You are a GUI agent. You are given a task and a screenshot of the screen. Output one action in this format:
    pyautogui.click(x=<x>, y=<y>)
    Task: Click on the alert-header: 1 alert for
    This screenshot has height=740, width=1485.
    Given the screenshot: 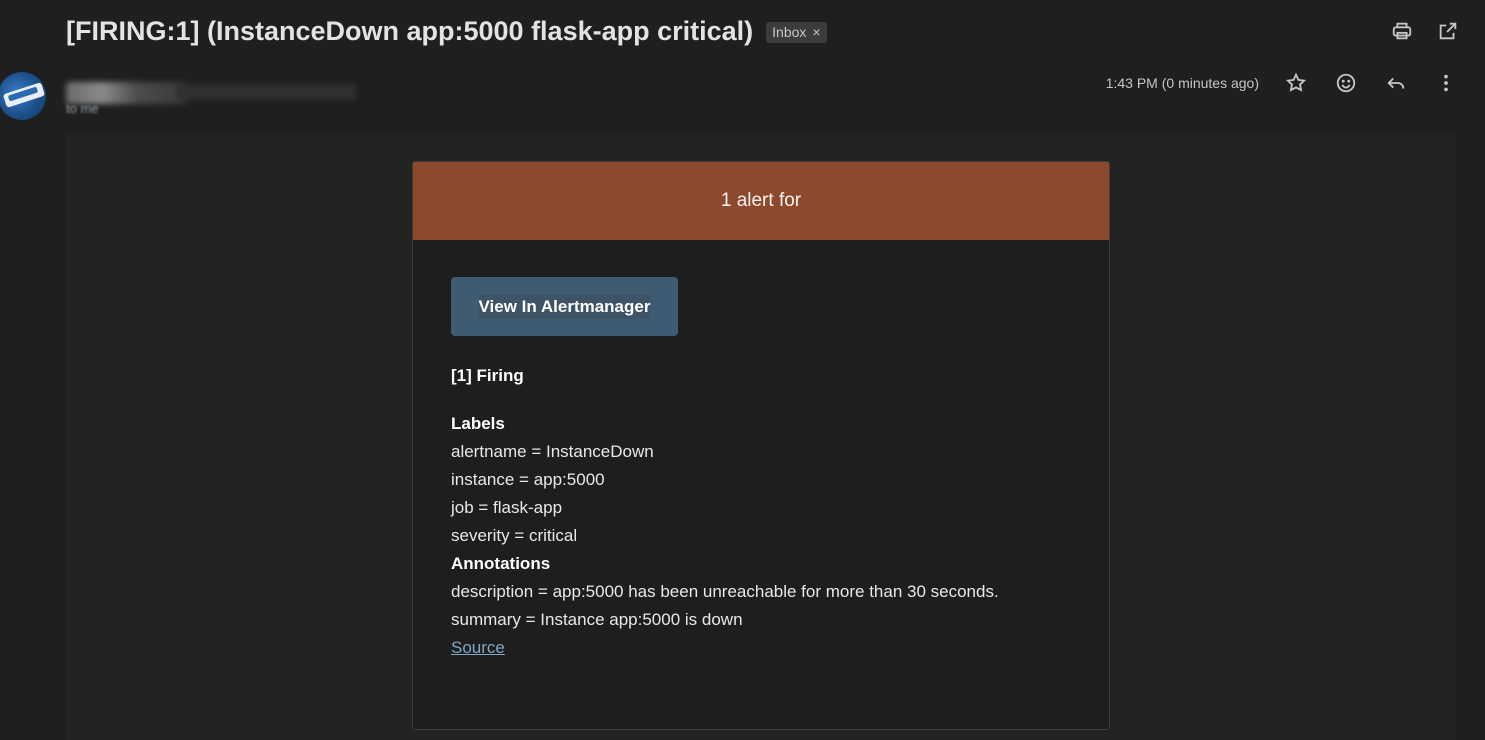 What is the action you would take?
    pyautogui.click(x=761, y=201)
    